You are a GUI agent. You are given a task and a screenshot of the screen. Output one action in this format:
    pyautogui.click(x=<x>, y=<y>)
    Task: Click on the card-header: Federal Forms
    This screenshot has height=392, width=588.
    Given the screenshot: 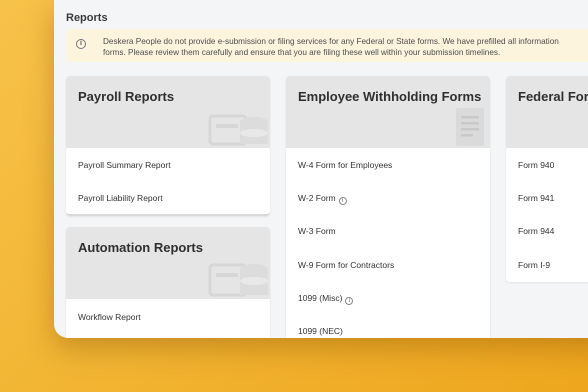 What is the action you would take?
    pyautogui.click(x=547, y=112)
    